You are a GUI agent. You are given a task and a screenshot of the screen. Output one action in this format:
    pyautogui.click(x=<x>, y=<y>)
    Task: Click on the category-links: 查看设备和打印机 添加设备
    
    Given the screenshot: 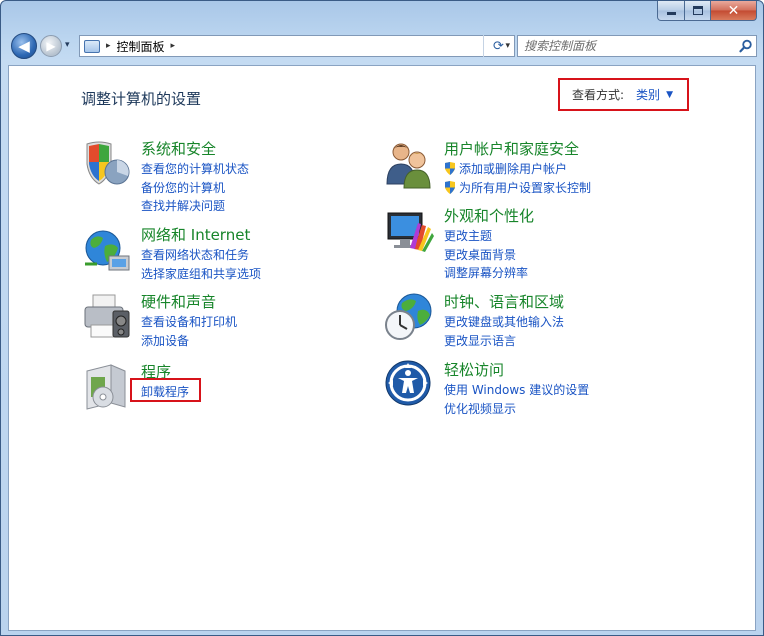 What is the action you would take?
    pyautogui.click(x=189, y=331)
    